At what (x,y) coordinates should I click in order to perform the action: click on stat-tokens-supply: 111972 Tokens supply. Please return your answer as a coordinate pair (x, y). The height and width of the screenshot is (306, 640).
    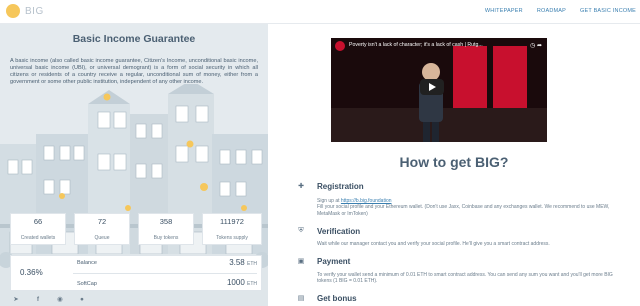
    Looking at the image, I should click on (232, 229).